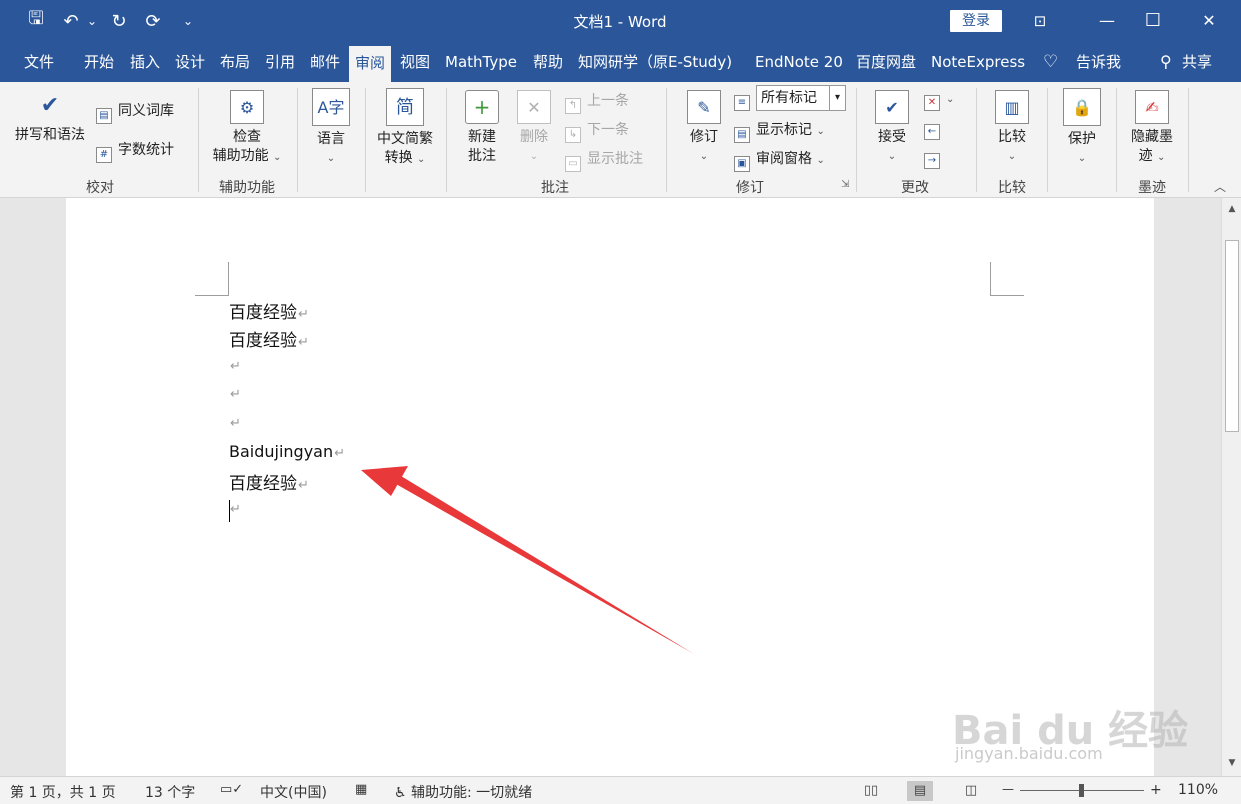  What do you see at coordinates (92, 21) in the screenshot?
I see `undo-dropdown-icon: ⌄` at bounding box center [92, 21].